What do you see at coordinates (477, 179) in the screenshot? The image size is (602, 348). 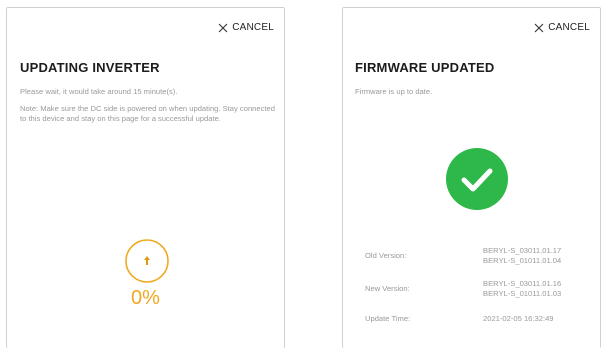 I see `success-check-icon` at bounding box center [477, 179].